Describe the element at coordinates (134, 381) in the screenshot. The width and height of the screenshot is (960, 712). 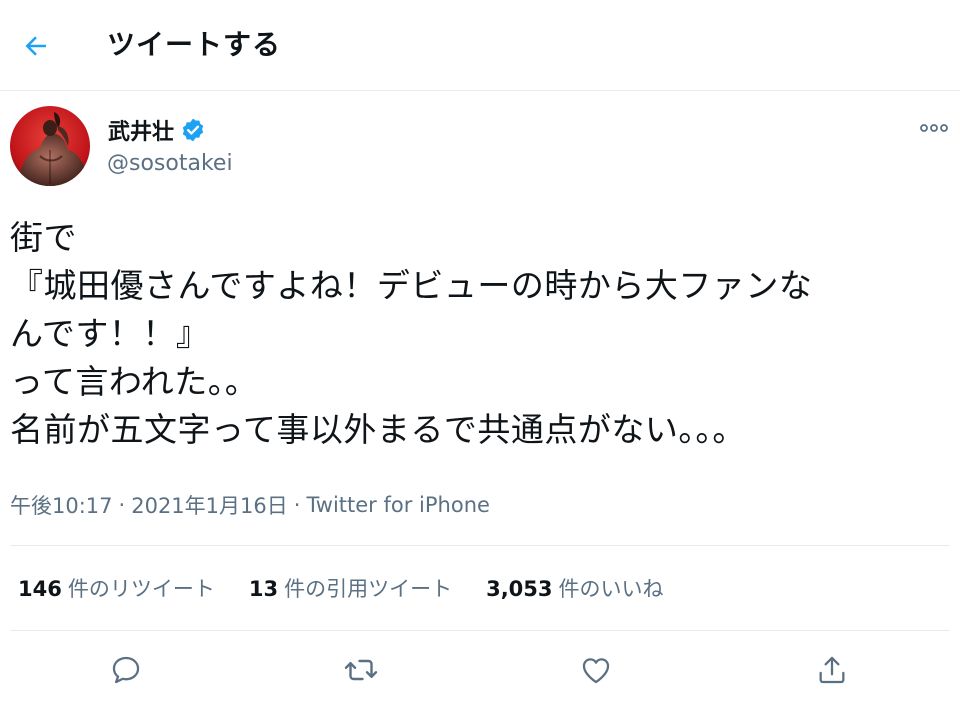
I see `tweet-line: って言われた。。` at that location.